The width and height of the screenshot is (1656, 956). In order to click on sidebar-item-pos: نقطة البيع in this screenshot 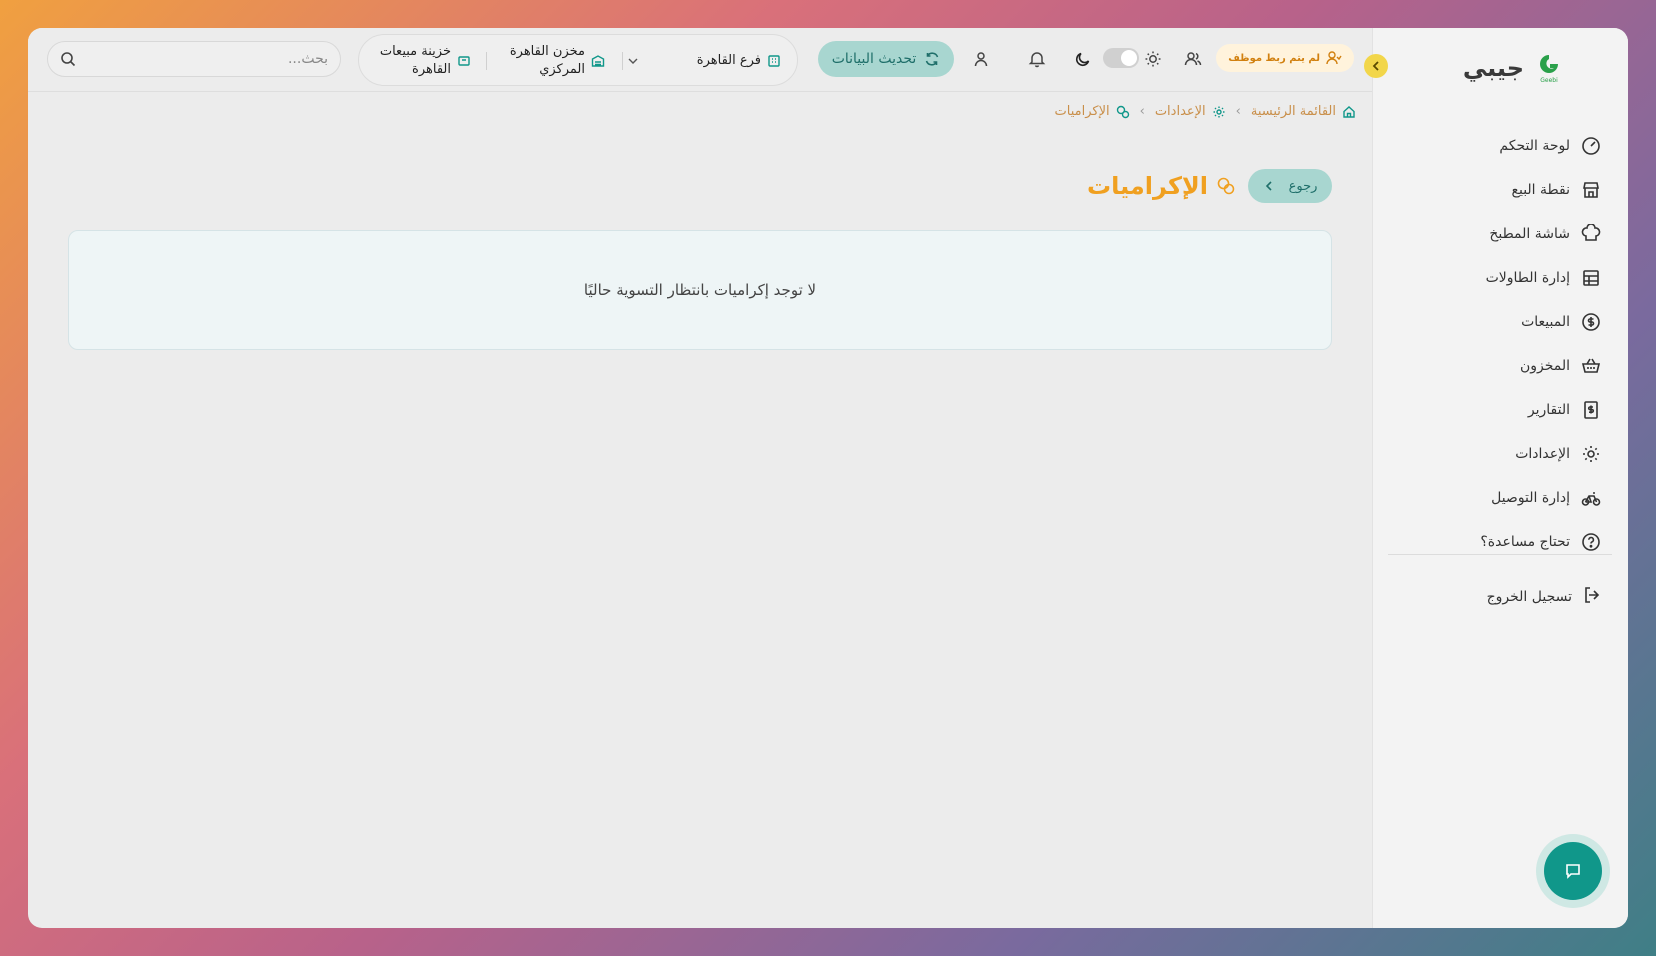, I will do `click(1497, 190)`.